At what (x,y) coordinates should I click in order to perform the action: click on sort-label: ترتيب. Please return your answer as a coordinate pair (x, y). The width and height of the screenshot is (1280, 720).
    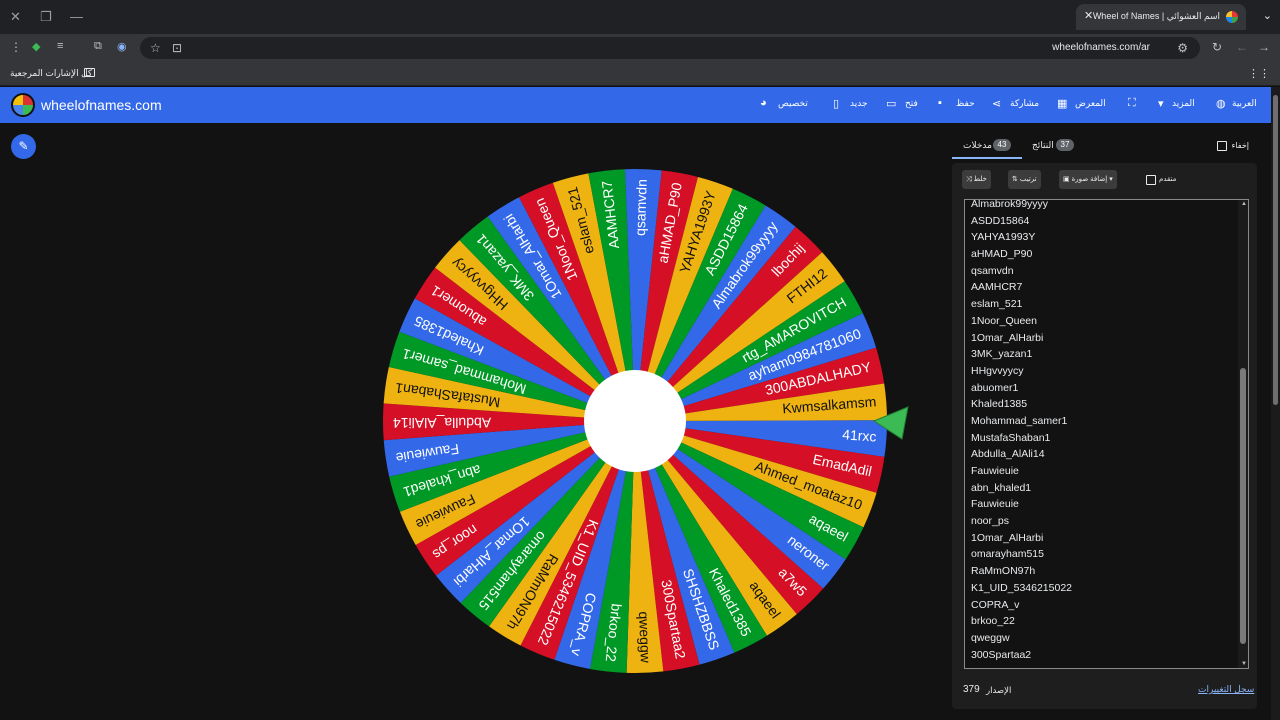
    Looking at the image, I should click on (1028, 179).